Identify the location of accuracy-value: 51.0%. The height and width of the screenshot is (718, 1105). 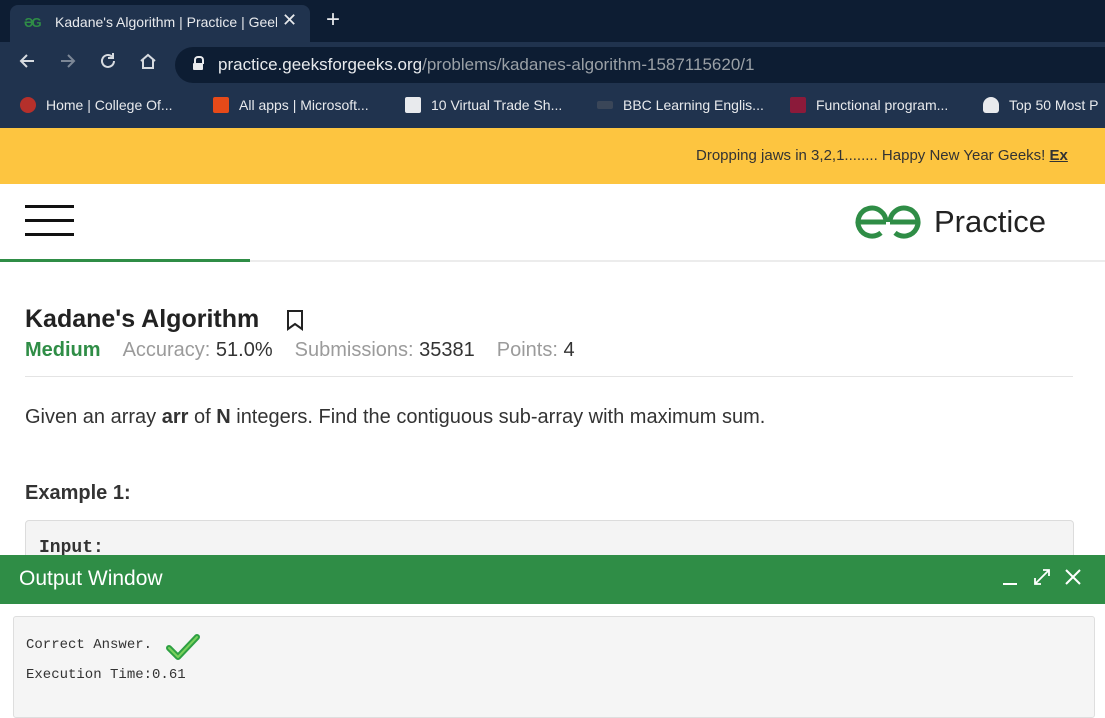
(244, 350).